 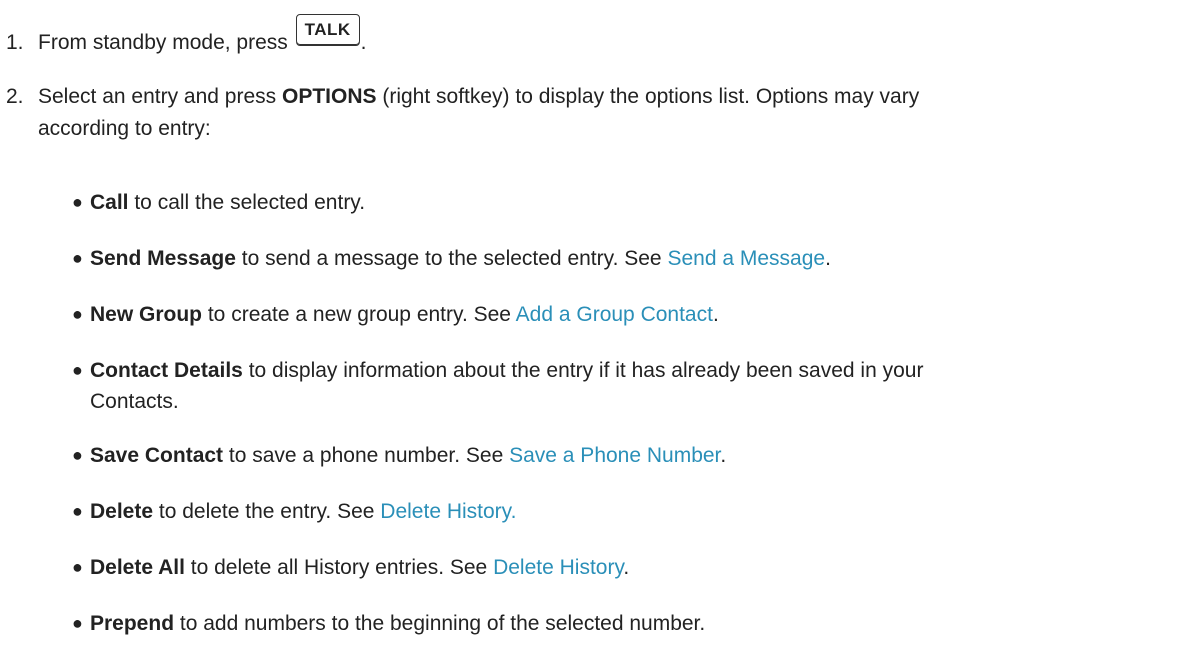 I want to click on option-term: Send Message, so click(x=163, y=258).